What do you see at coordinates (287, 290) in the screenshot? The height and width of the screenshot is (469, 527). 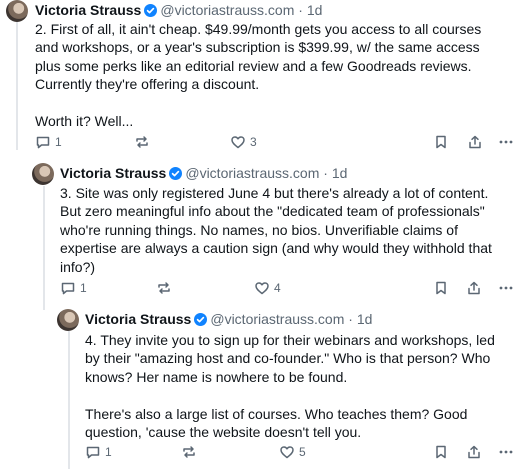 I see `post-actions: 1 4` at bounding box center [287, 290].